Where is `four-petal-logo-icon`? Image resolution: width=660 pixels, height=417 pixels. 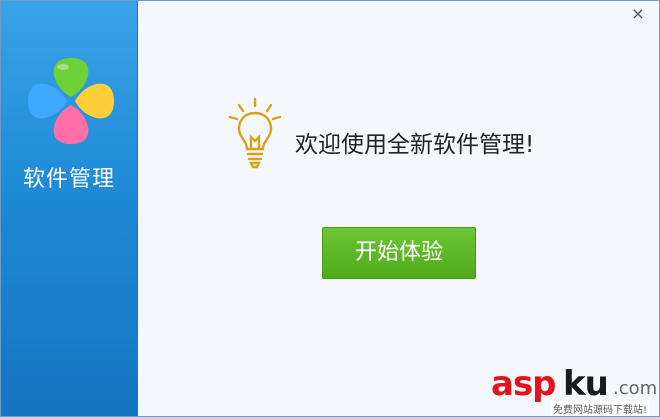
four-petal-logo-icon is located at coordinates (71, 101).